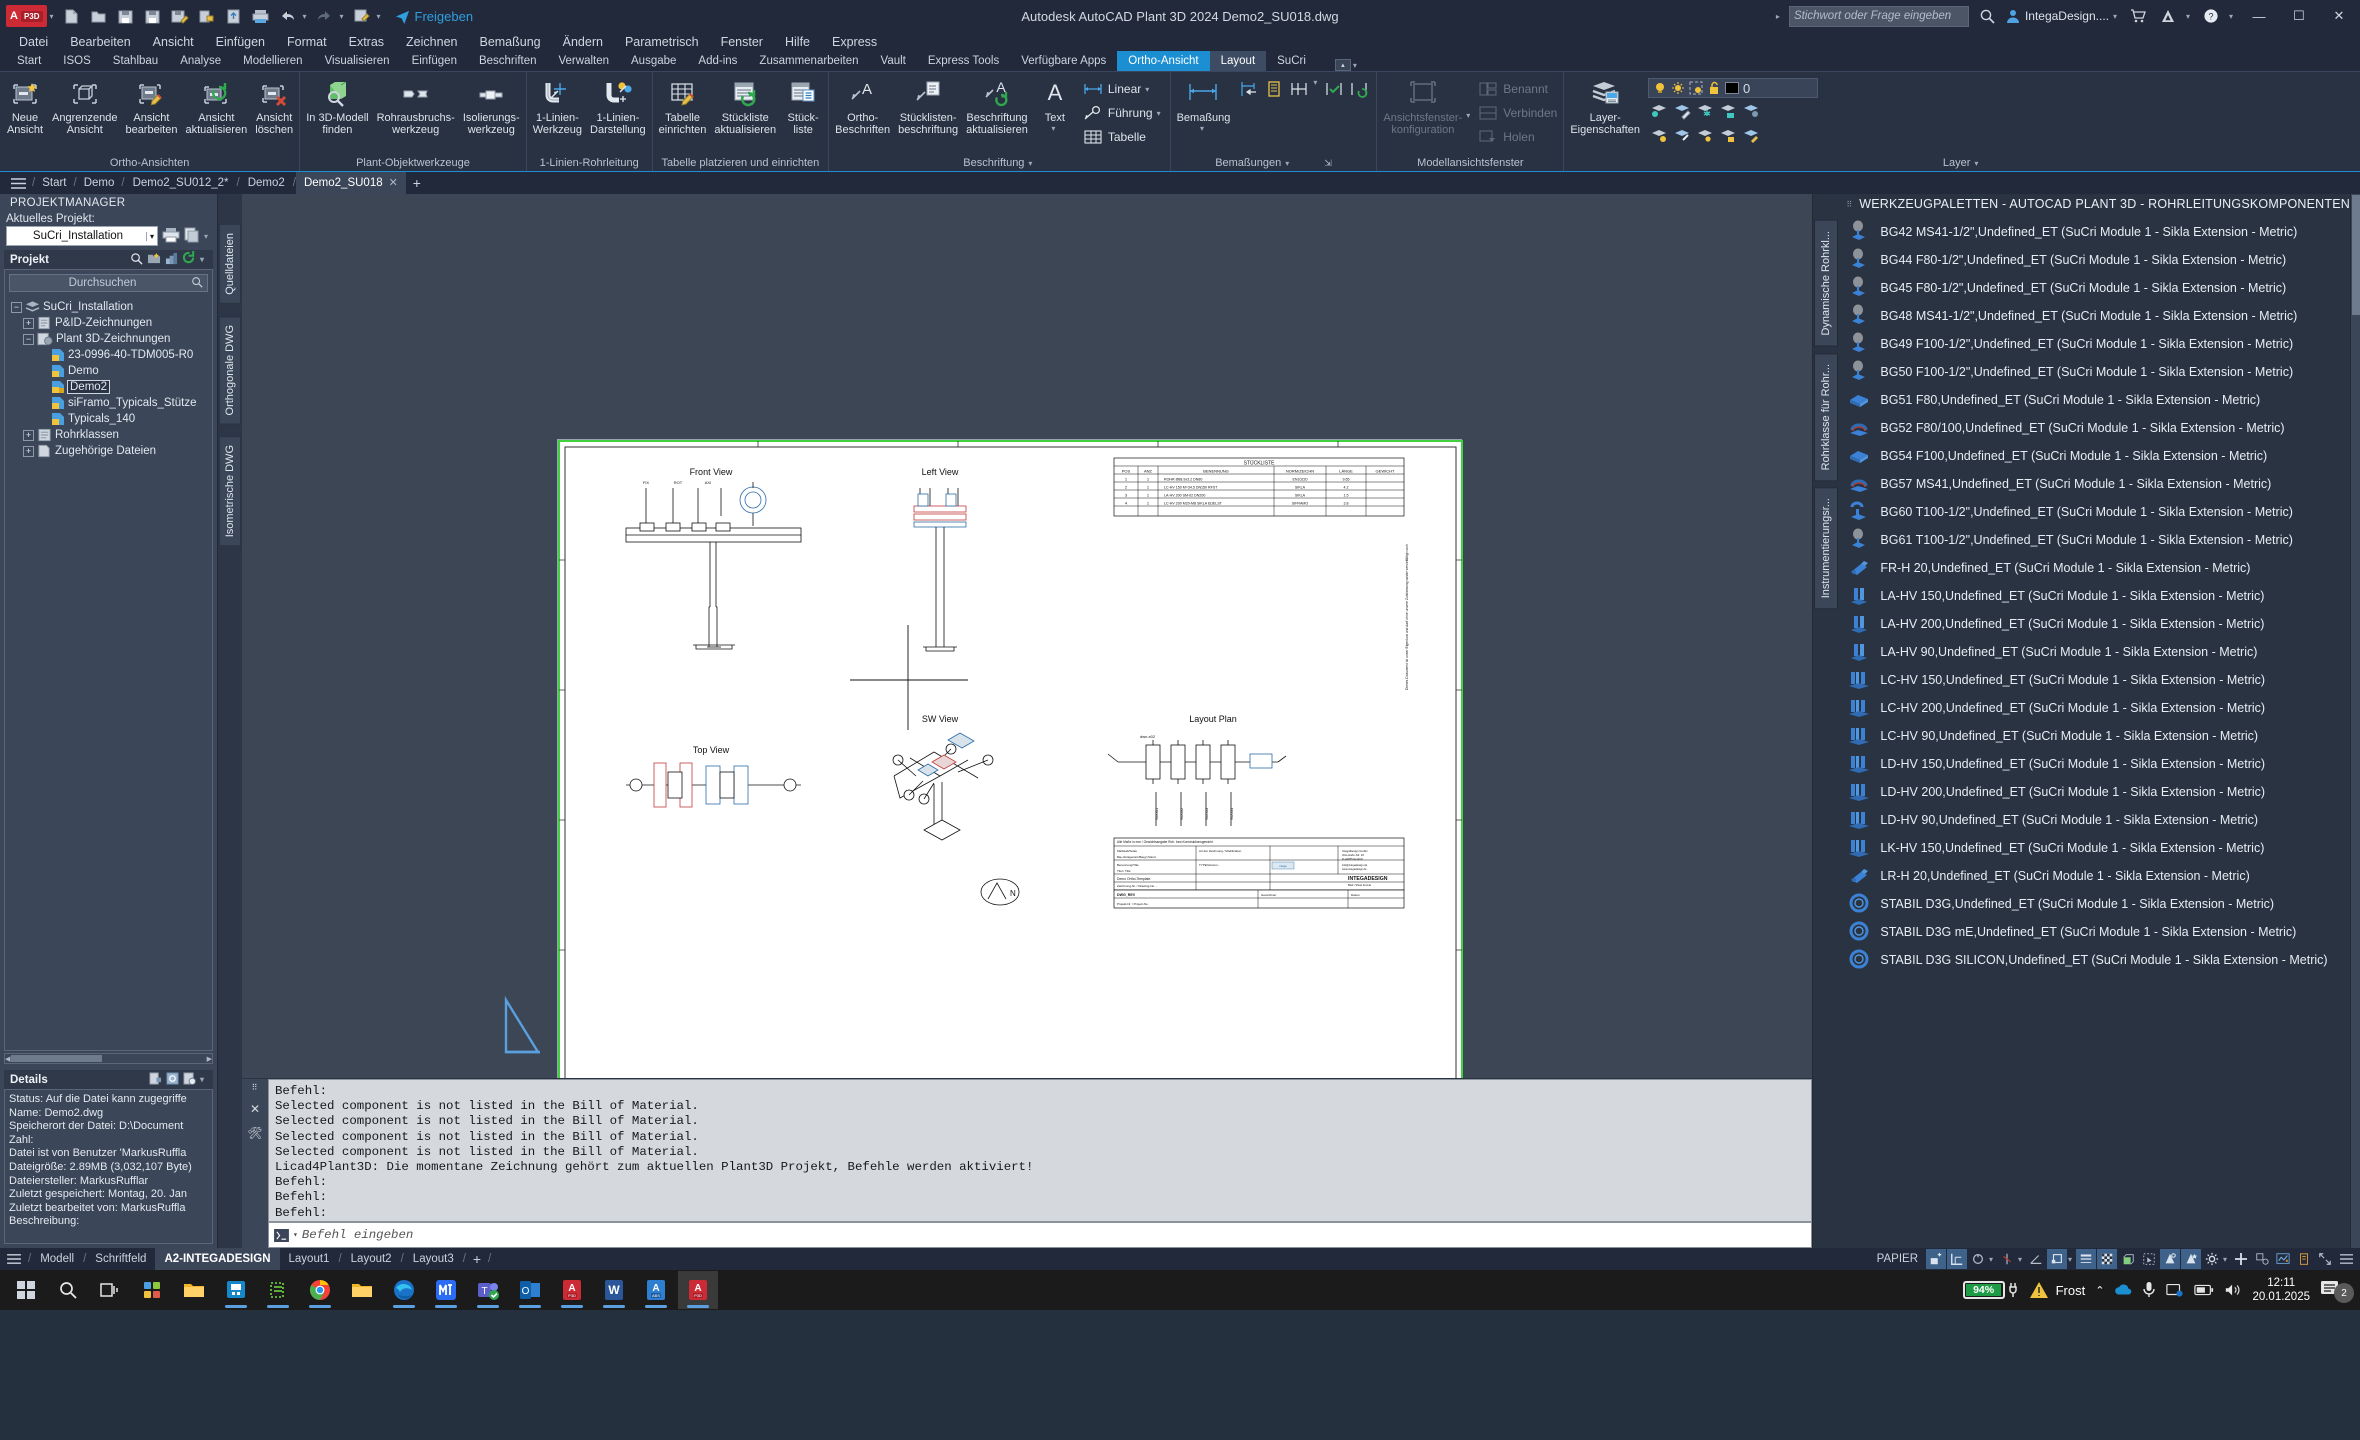 The image size is (2360, 1440). What do you see at coordinates (149, 236) in the screenshot?
I see `chevron-down-icon: ▾` at bounding box center [149, 236].